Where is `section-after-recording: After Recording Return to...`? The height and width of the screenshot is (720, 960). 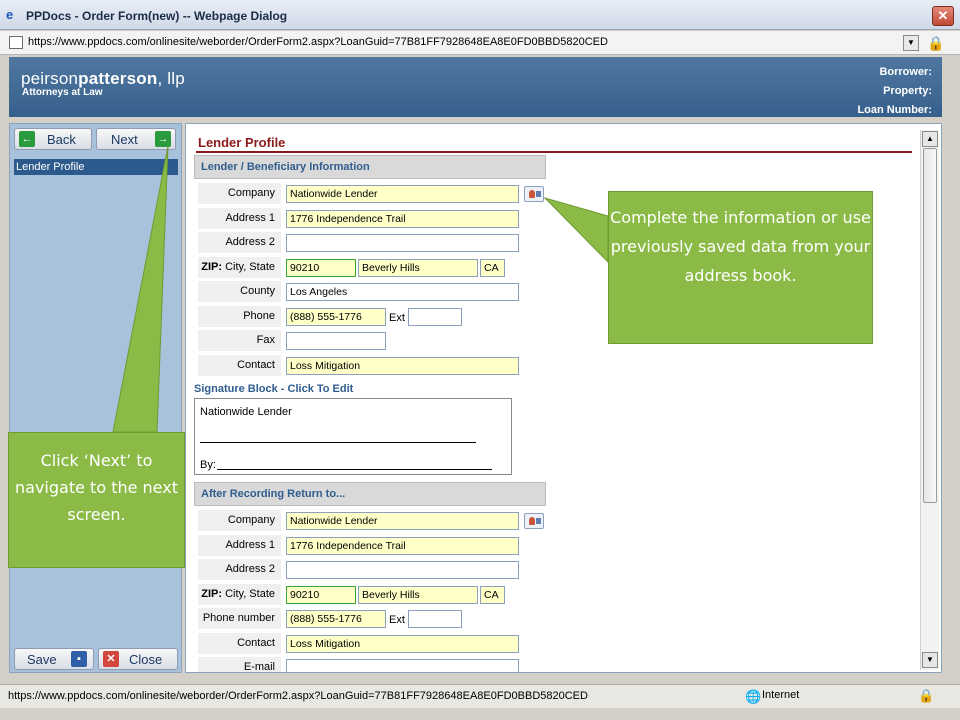
section-after-recording: After Recording Return to... is located at coordinates (370, 494).